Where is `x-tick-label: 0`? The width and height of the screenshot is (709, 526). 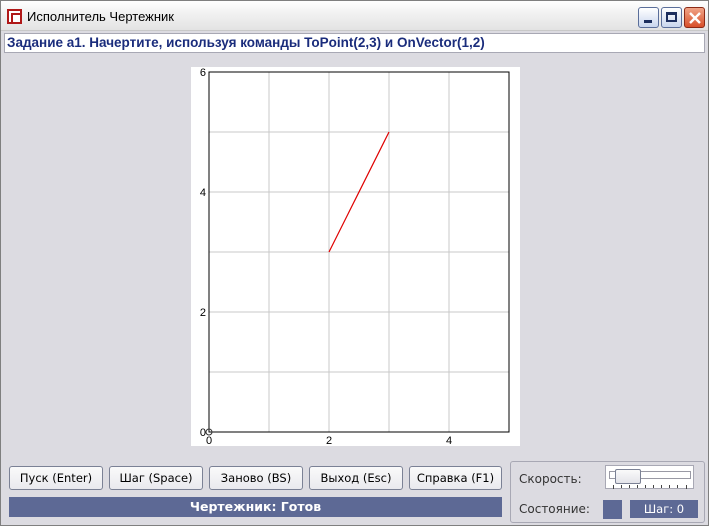 x-tick-label: 0 is located at coordinates (209, 440).